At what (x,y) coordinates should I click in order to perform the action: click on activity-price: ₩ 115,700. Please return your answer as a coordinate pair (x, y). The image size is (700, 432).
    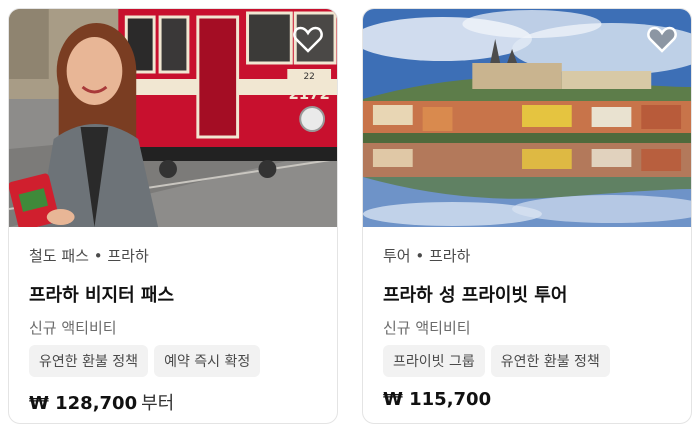
    Looking at the image, I should click on (437, 399).